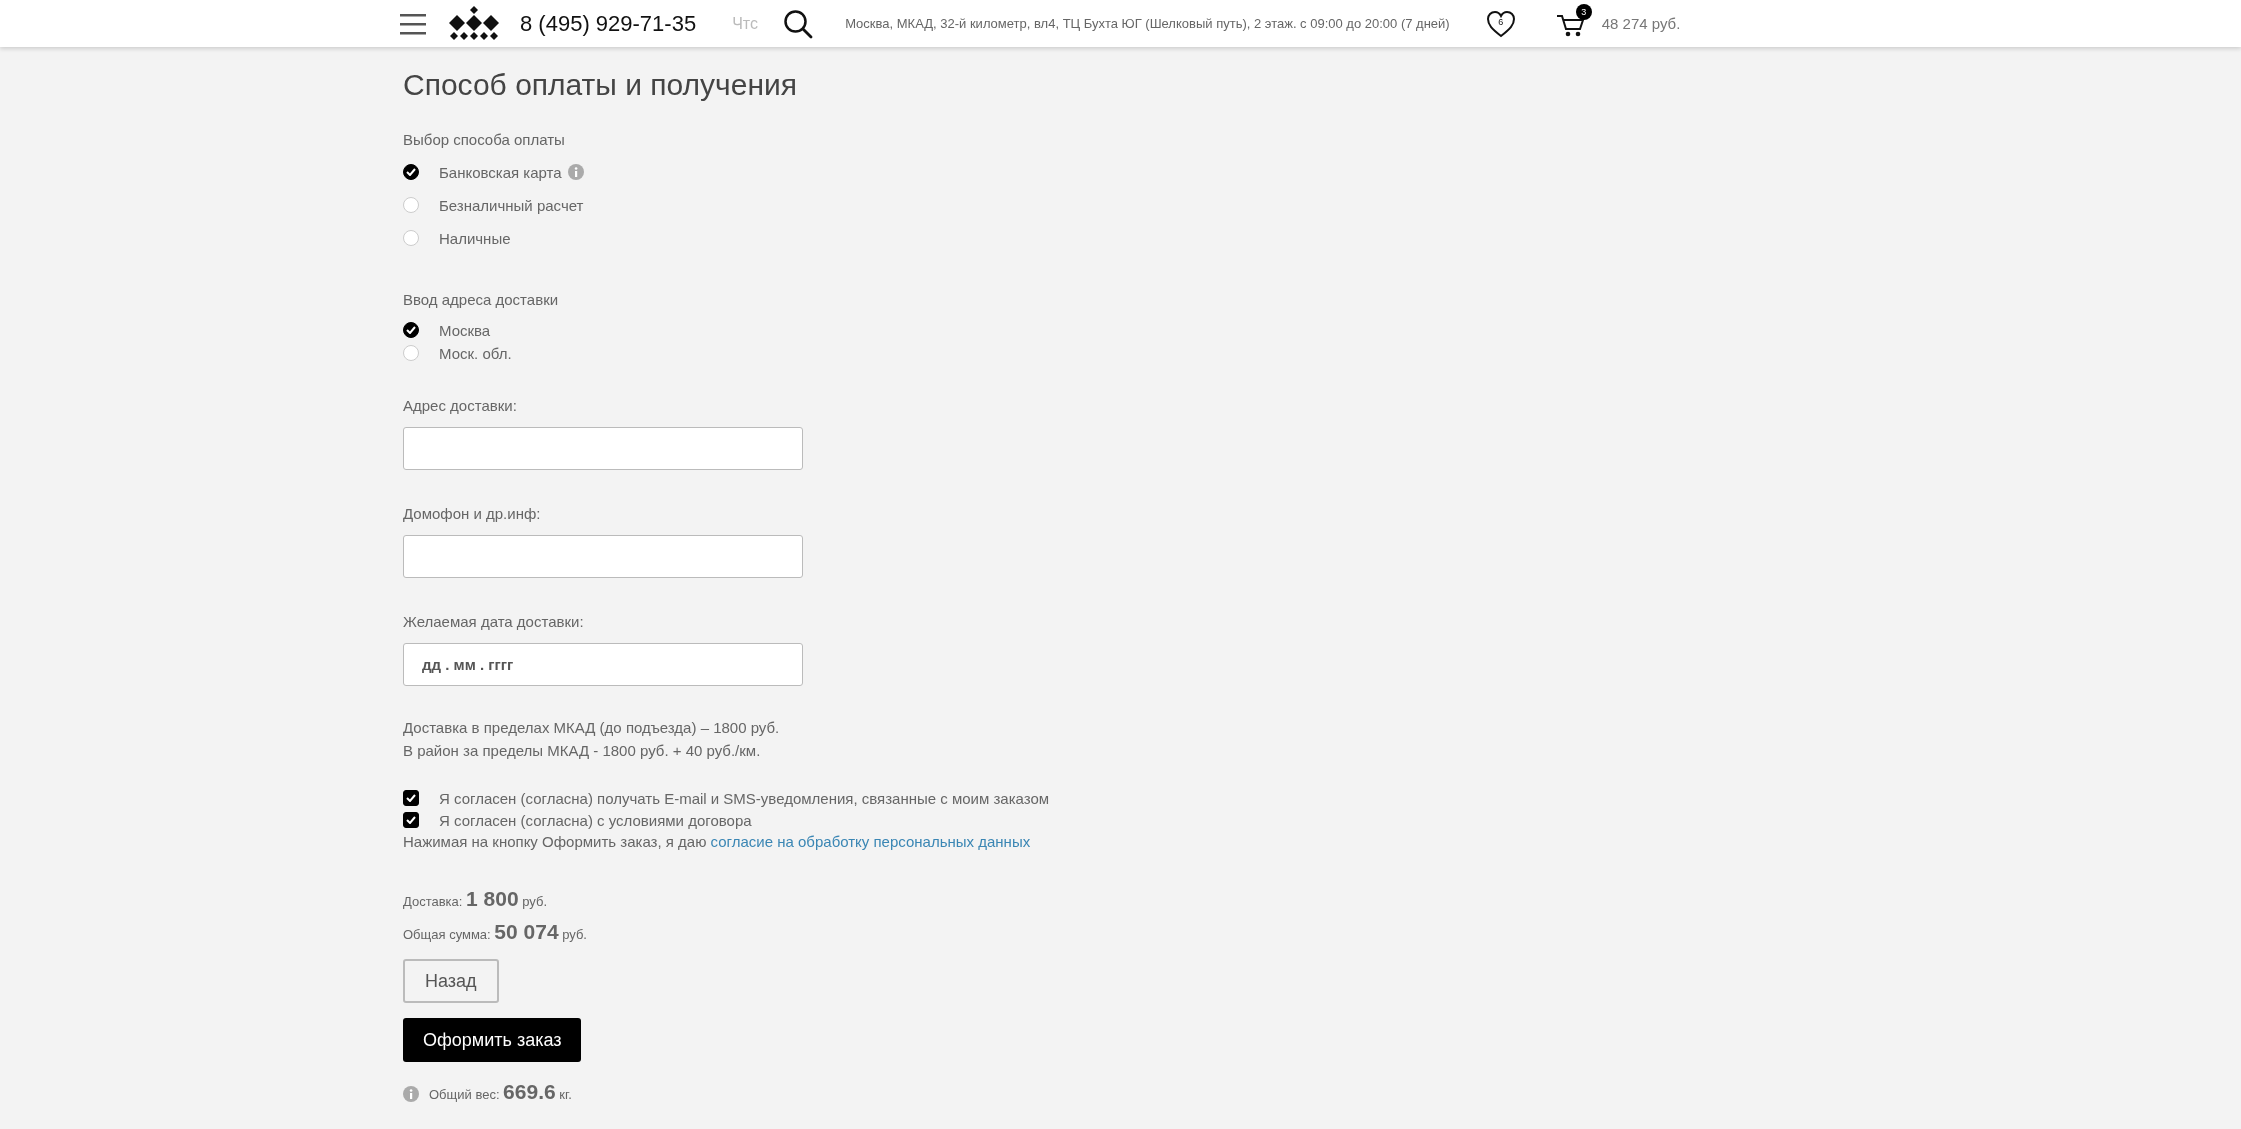 This screenshot has height=1129, width=2241. I want to click on checkbox-label: Я согласен (согласна) получать E-mail и SMS-уведомления, связанные с моим заказом, so click(744, 798).